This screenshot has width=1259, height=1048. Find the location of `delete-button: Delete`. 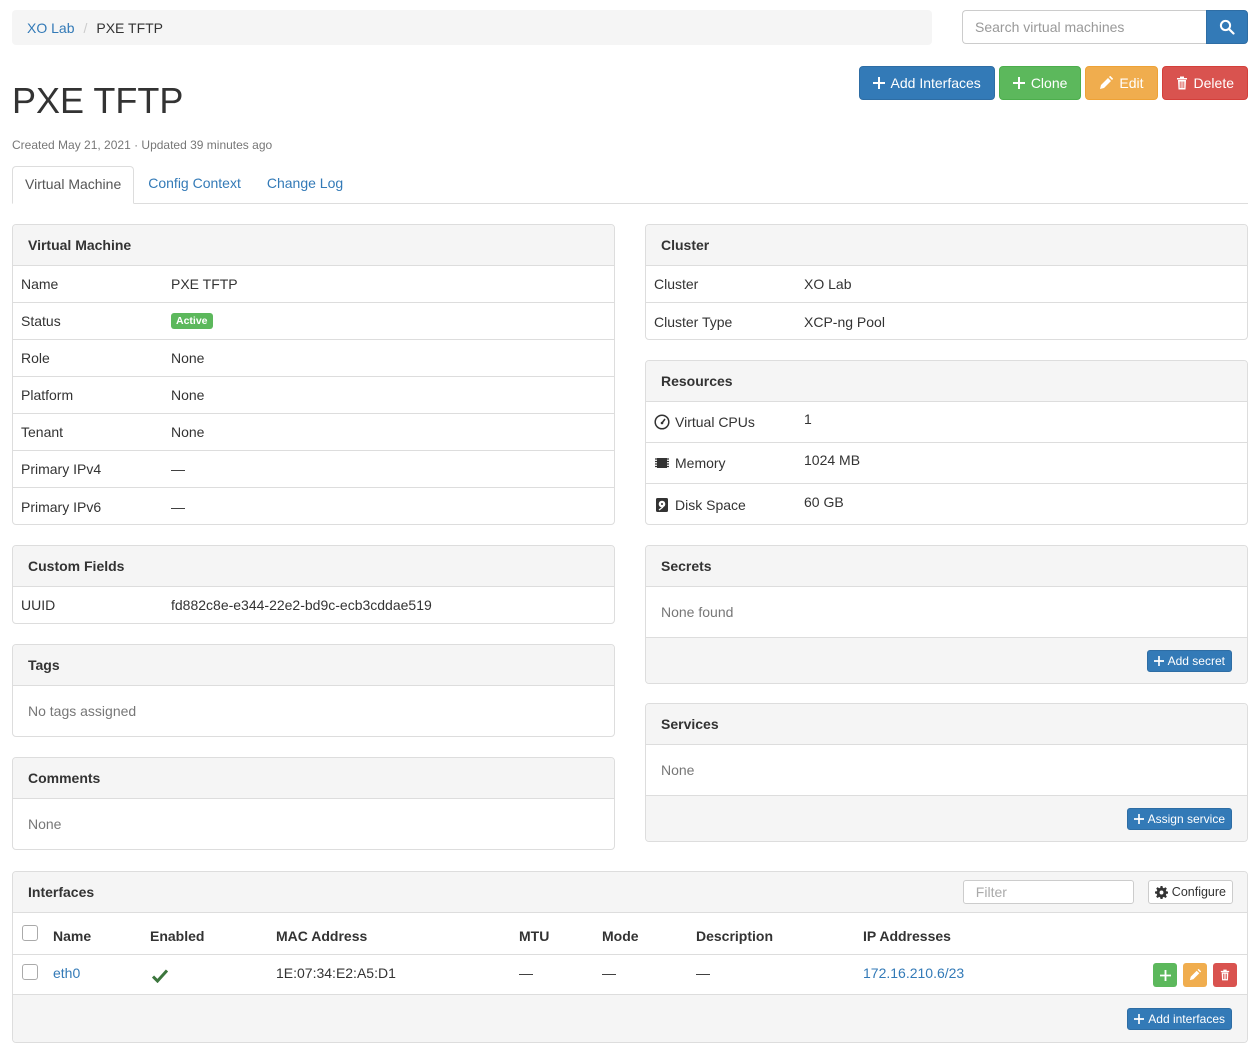

delete-button: Delete is located at coordinates (1204, 83).